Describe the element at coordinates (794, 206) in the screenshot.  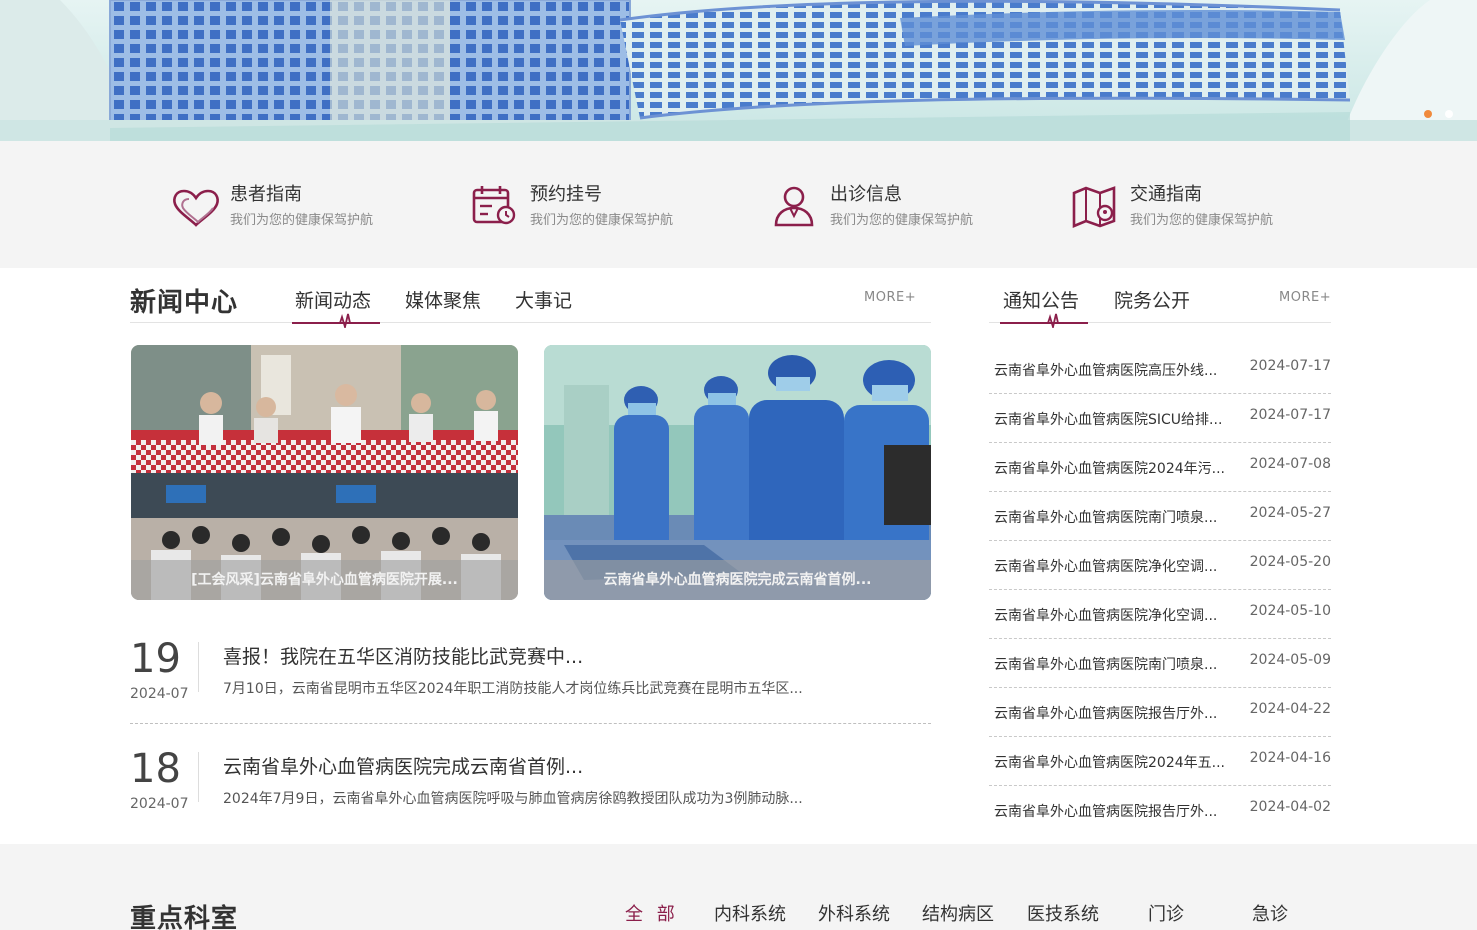
I see `doctor-icon` at that location.